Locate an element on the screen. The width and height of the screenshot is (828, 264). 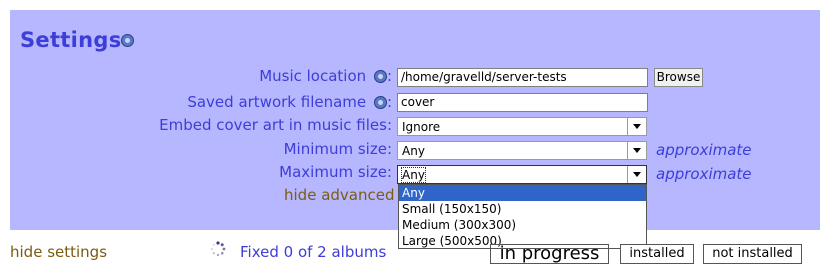
maximum-size-select: Any is located at coordinates (522, 174).